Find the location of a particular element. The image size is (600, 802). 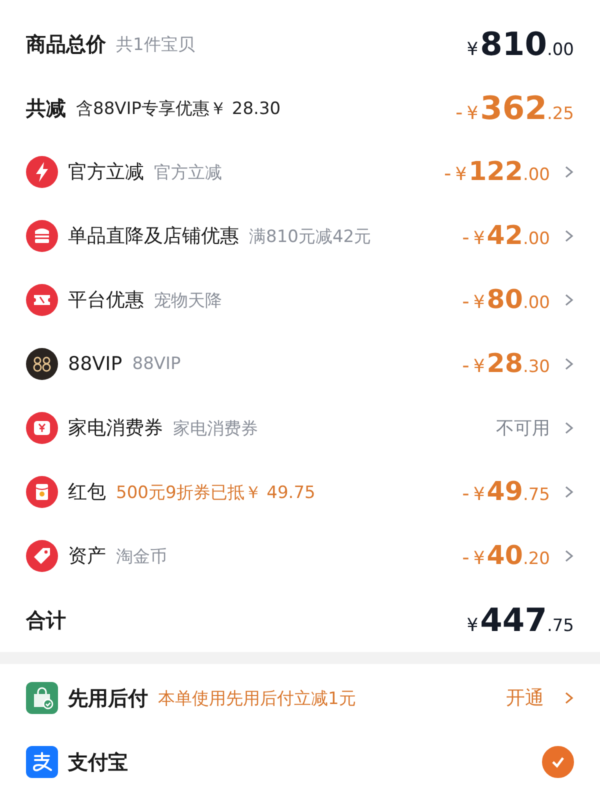

discount-detail: 官方立减 is located at coordinates (188, 173).